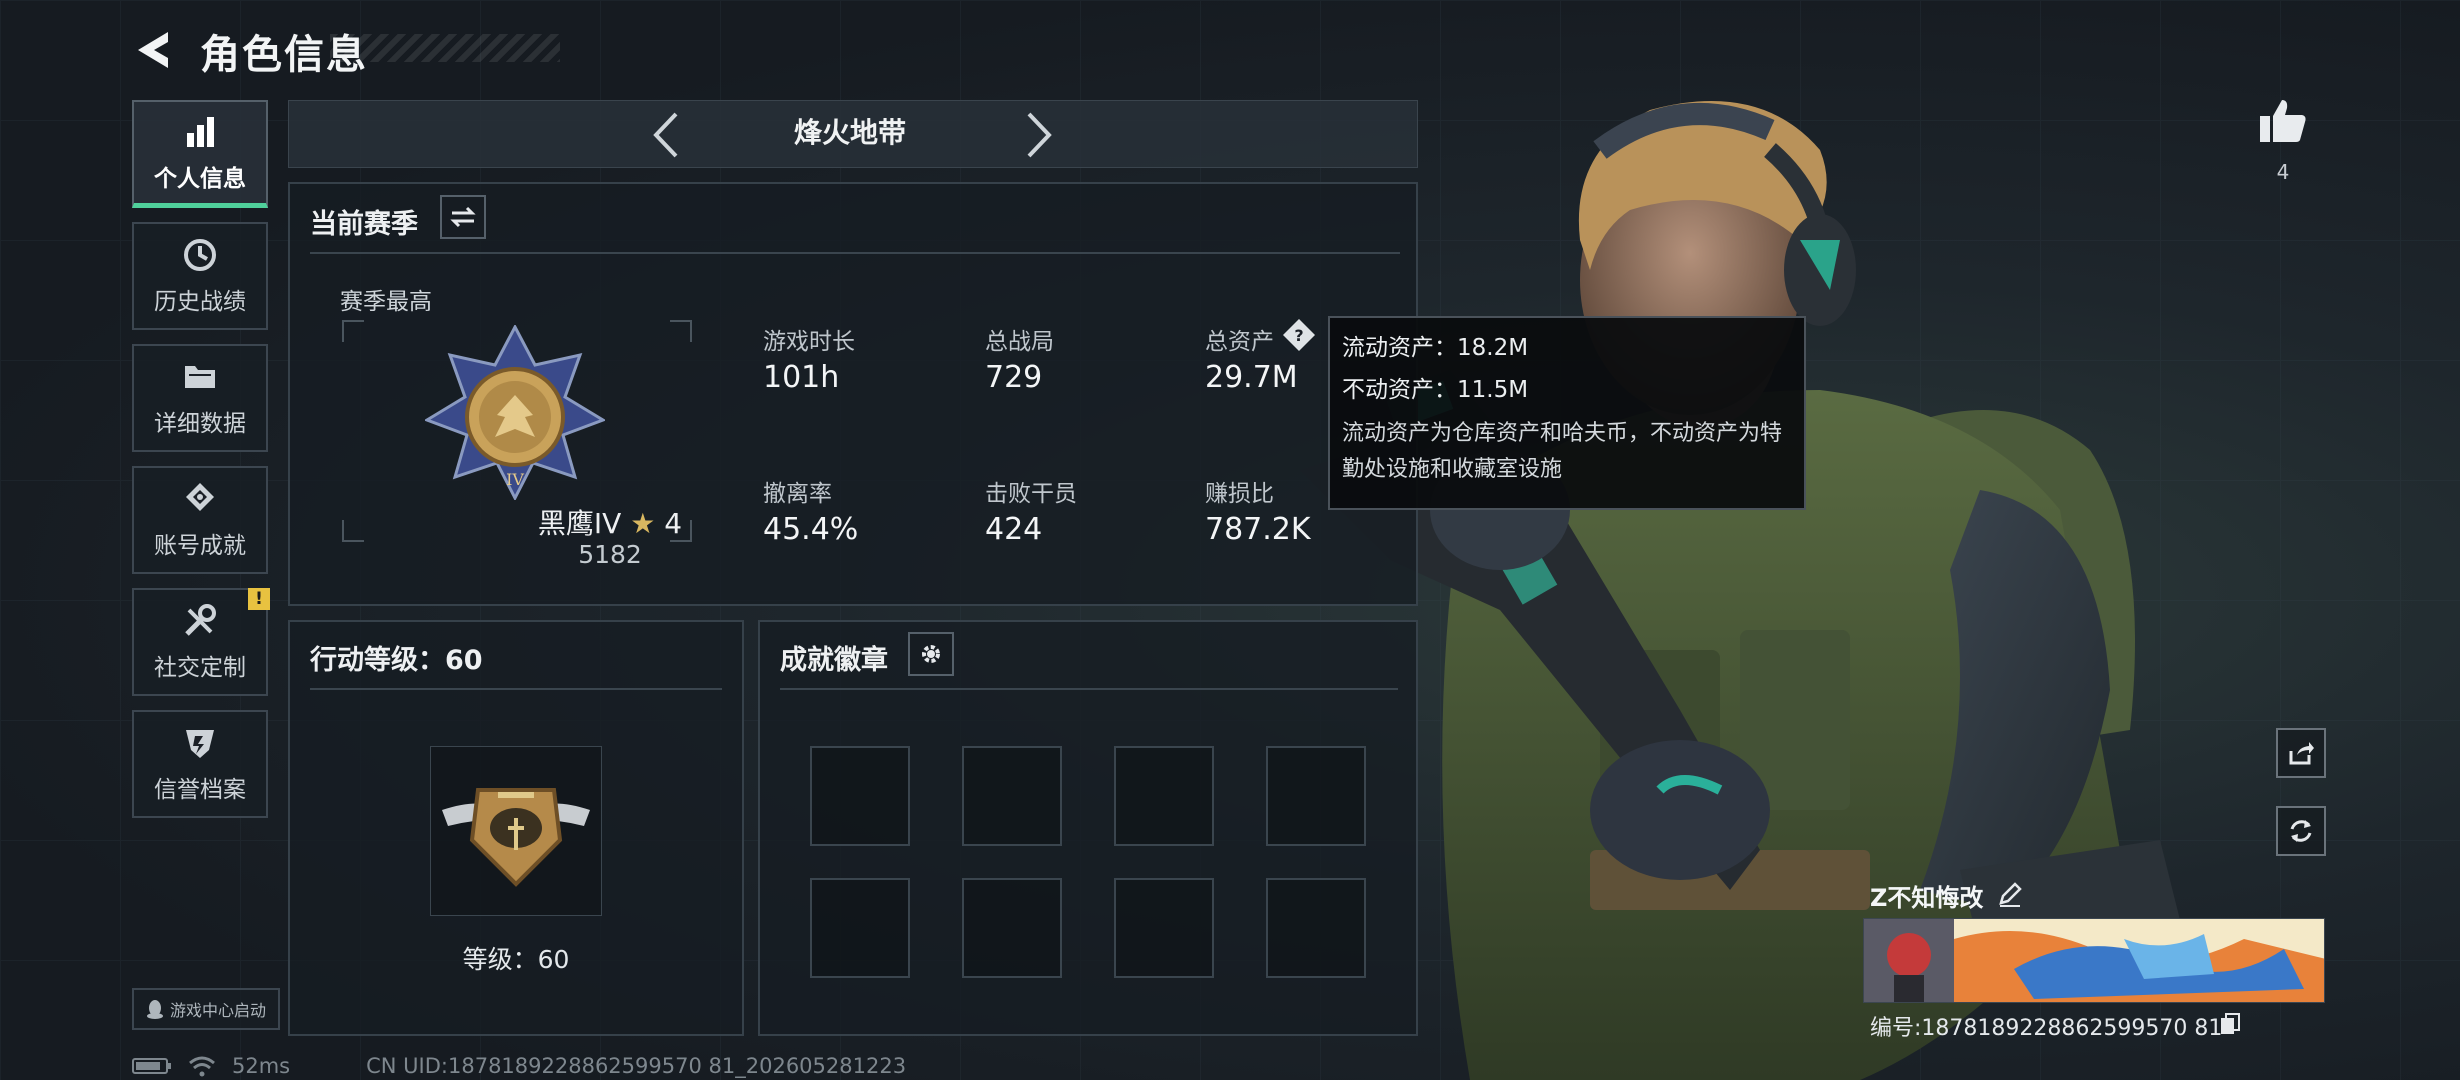 The height and width of the screenshot is (1080, 2460). What do you see at coordinates (1239, 342) in the screenshot?
I see `stat-label-total-assets: 总资产` at bounding box center [1239, 342].